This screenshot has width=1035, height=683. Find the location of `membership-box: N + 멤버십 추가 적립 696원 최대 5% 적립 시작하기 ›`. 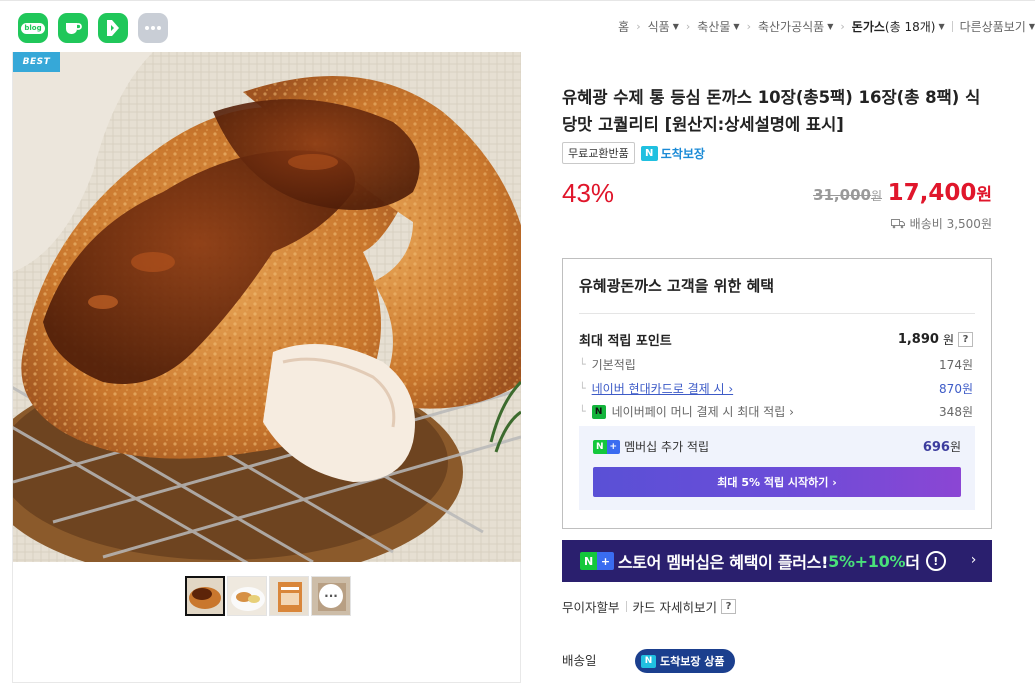

membership-box: N + 멤버십 추가 적립 696원 최대 5% 적립 시작하기 › is located at coordinates (777, 468).